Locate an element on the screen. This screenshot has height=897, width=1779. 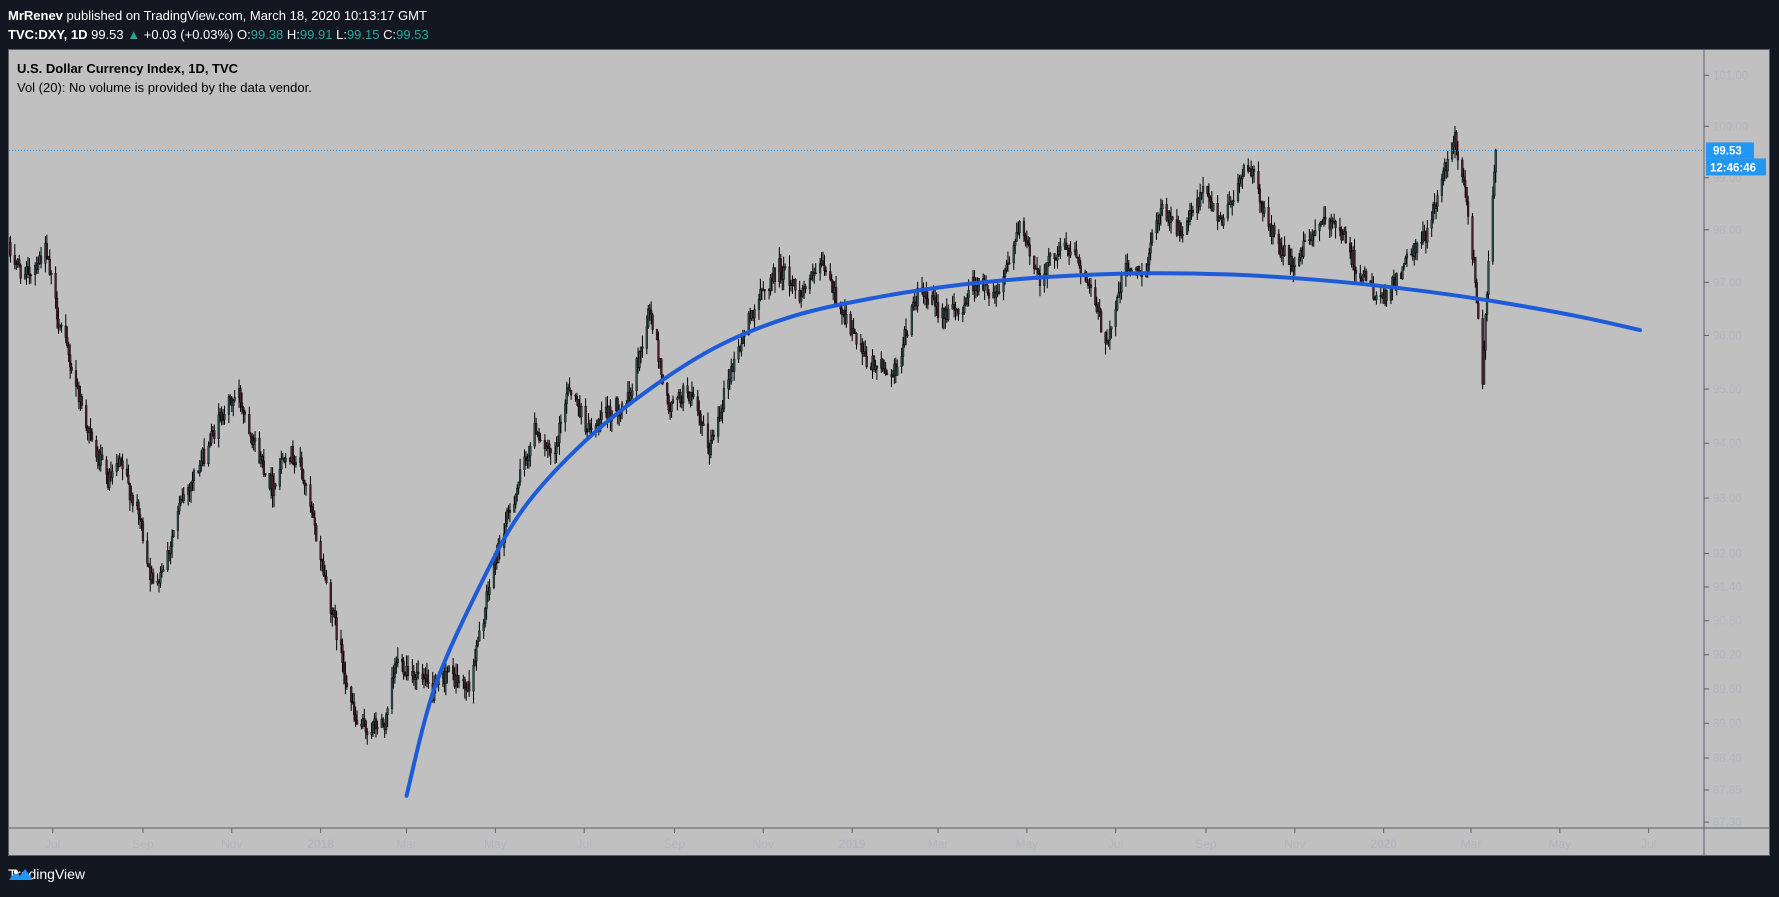
y-tick-label: 89.00 is located at coordinates (1727, 724).